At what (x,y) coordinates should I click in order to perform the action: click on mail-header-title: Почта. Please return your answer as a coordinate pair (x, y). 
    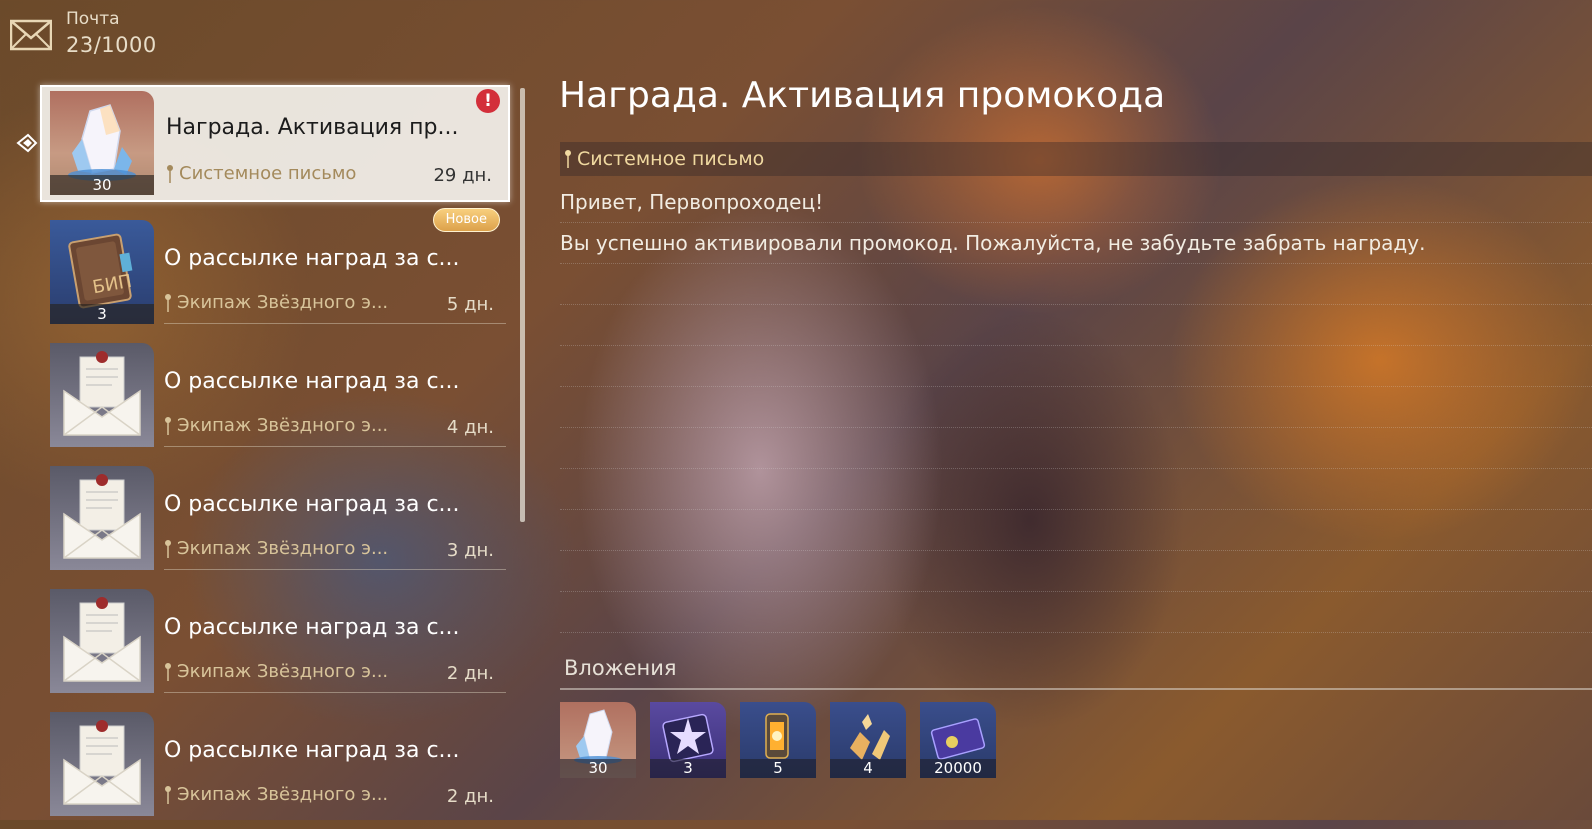
    Looking at the image, I should click on (93, 19).